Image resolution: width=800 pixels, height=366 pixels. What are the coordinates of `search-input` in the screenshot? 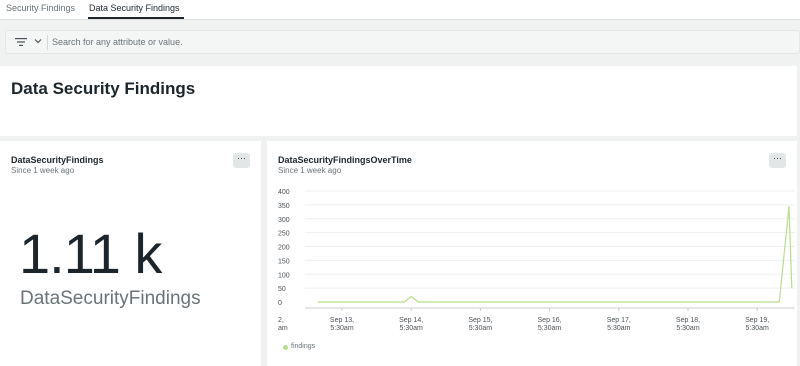 It's located at (402, 42).